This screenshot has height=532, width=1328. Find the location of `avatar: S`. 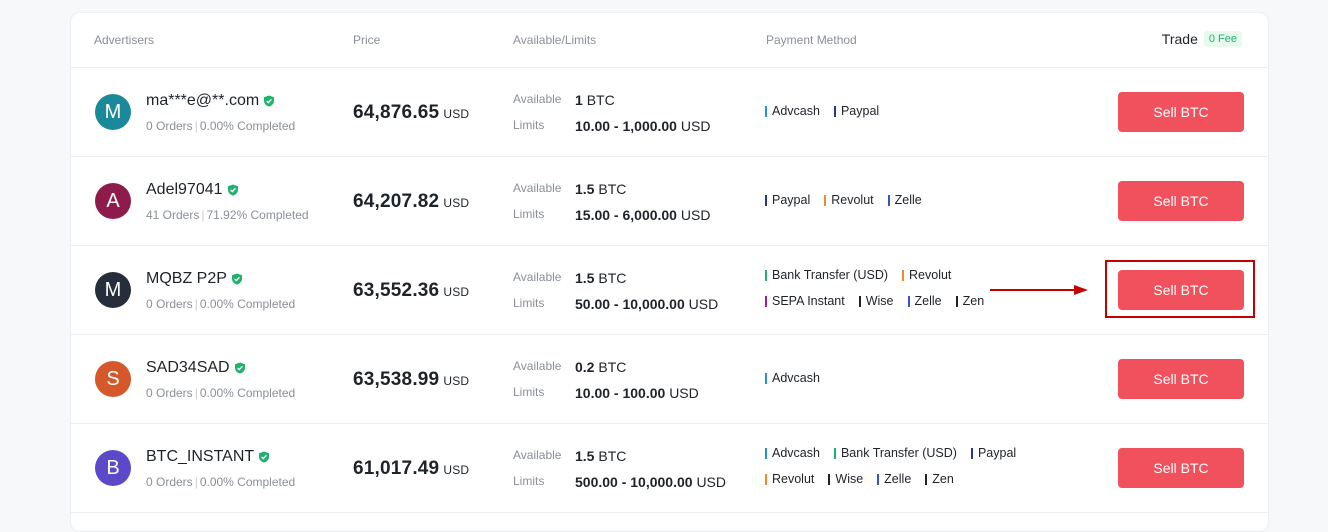

avatar: S is located at coordinates (113, 379).